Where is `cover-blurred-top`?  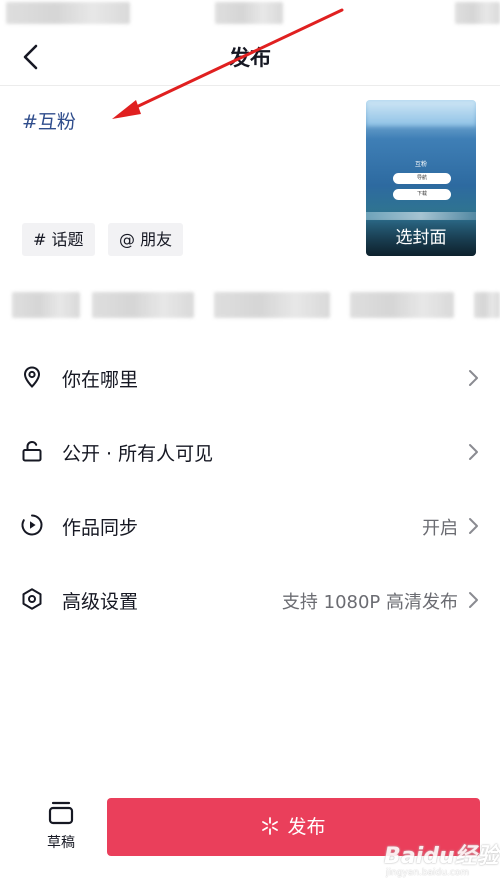
cover-blurred-top is located at coordinates (421, 113).